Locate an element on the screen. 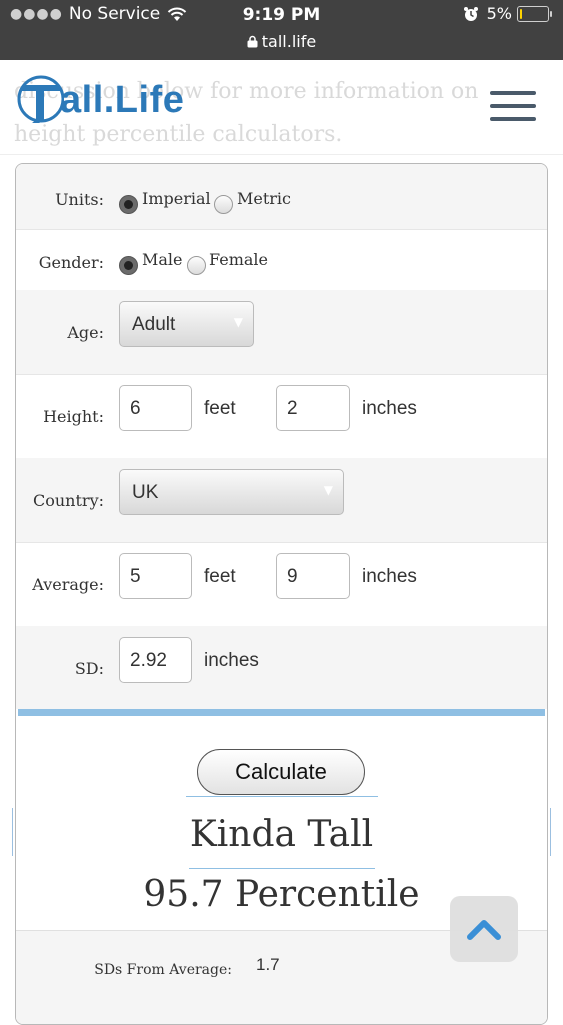 The width and height of the screenshot is (563, 1025). gender-female-label: Female is located at coordinates (238, 259).